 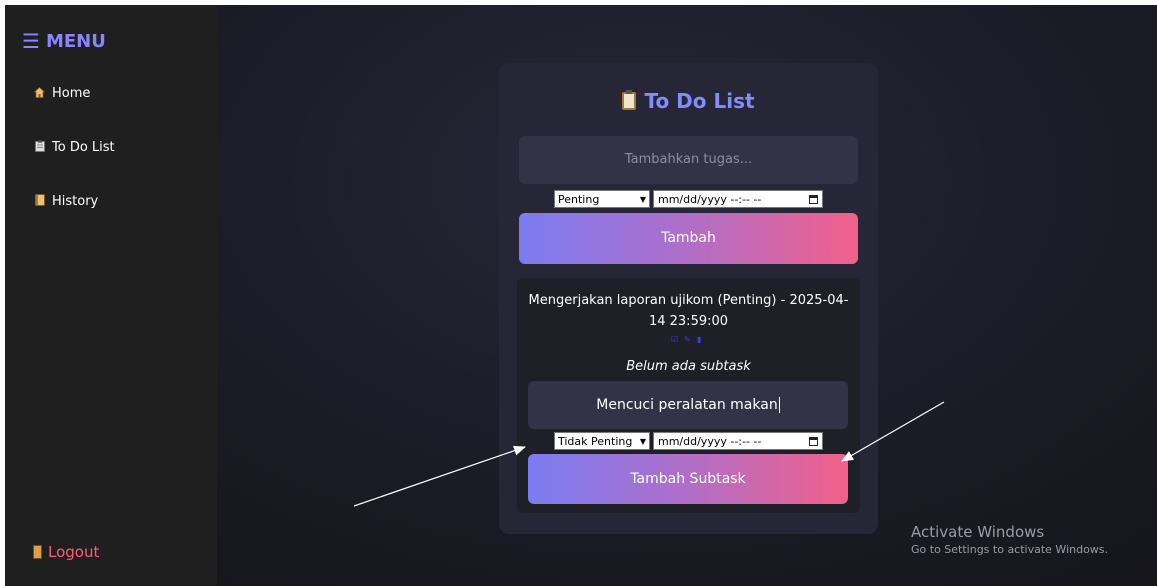 What do you see at coordinates (649, 454) in the screenshot?
I see `annotation-arrows` at bounding box center [649, 454].